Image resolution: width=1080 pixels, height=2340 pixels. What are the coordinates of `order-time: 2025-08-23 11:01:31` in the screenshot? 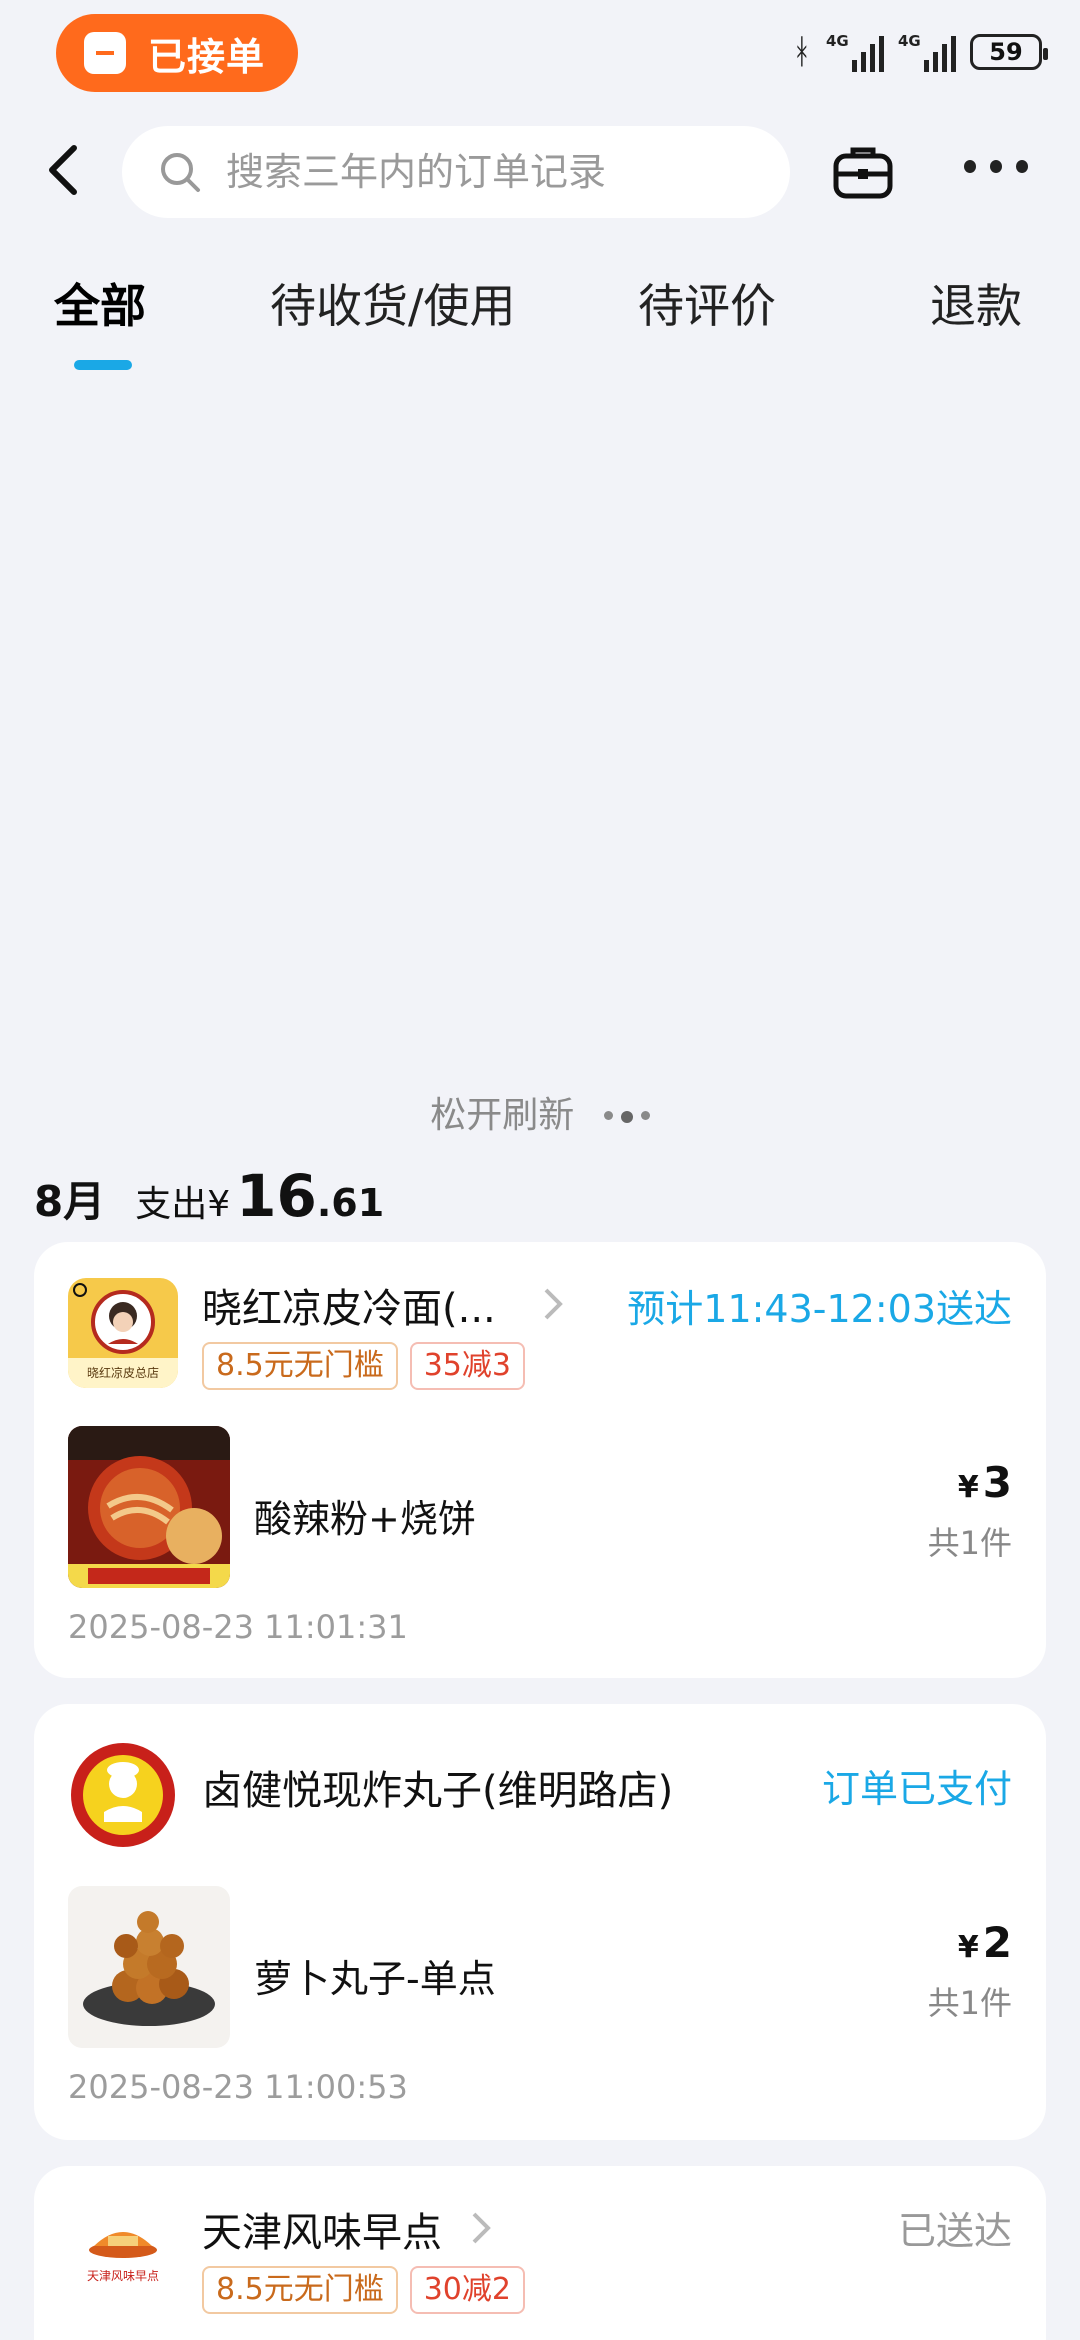 It's located at (238, 1627).